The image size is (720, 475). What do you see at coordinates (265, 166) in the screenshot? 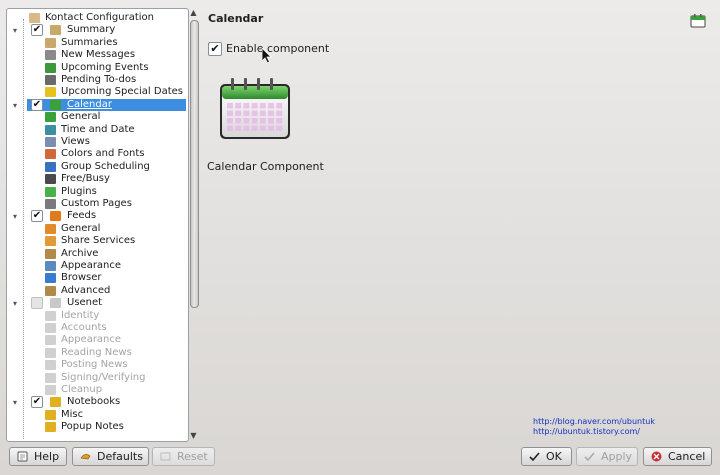
I see `component-name: Calendar Component` at bounding box center [265, 166].